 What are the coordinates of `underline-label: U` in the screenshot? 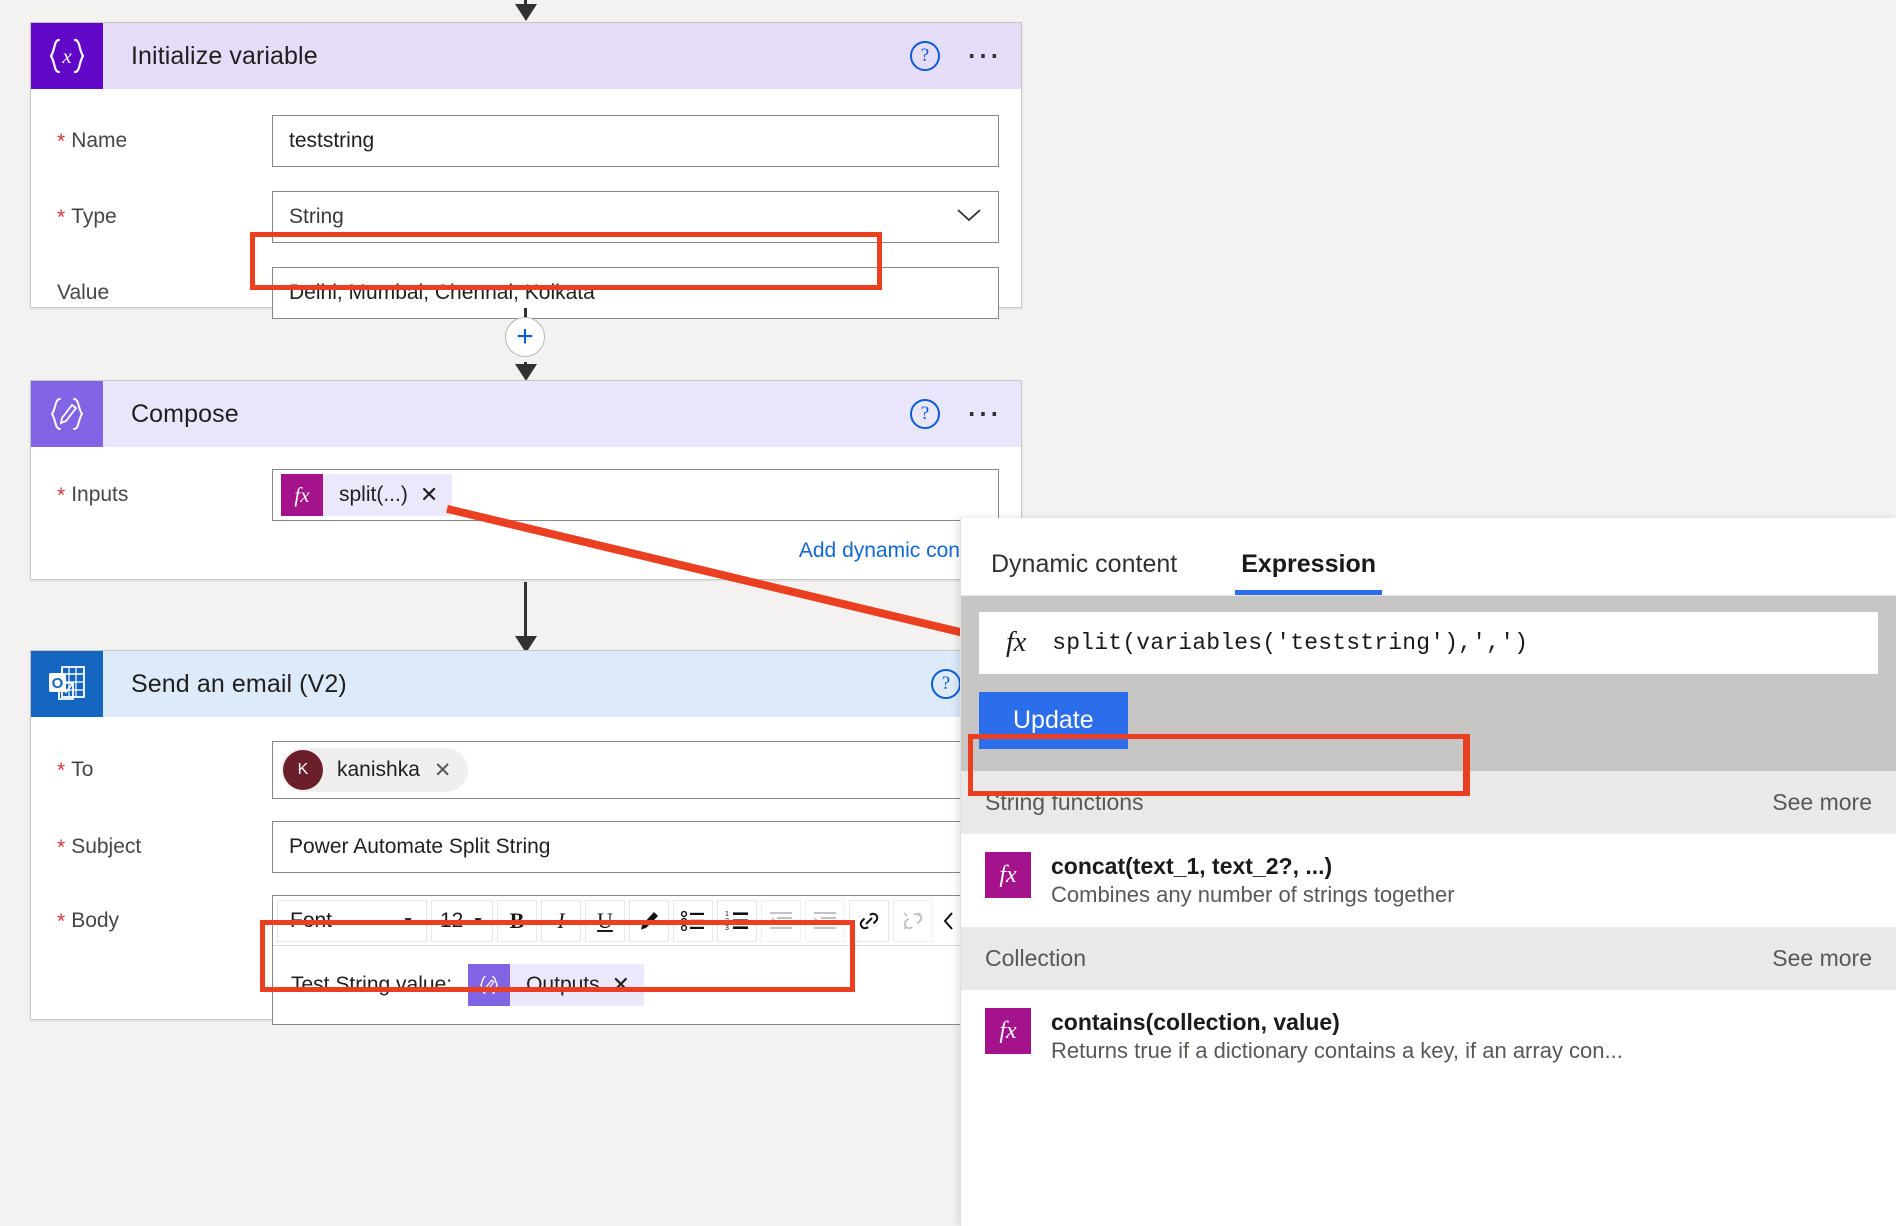 It's located at (605, 920).